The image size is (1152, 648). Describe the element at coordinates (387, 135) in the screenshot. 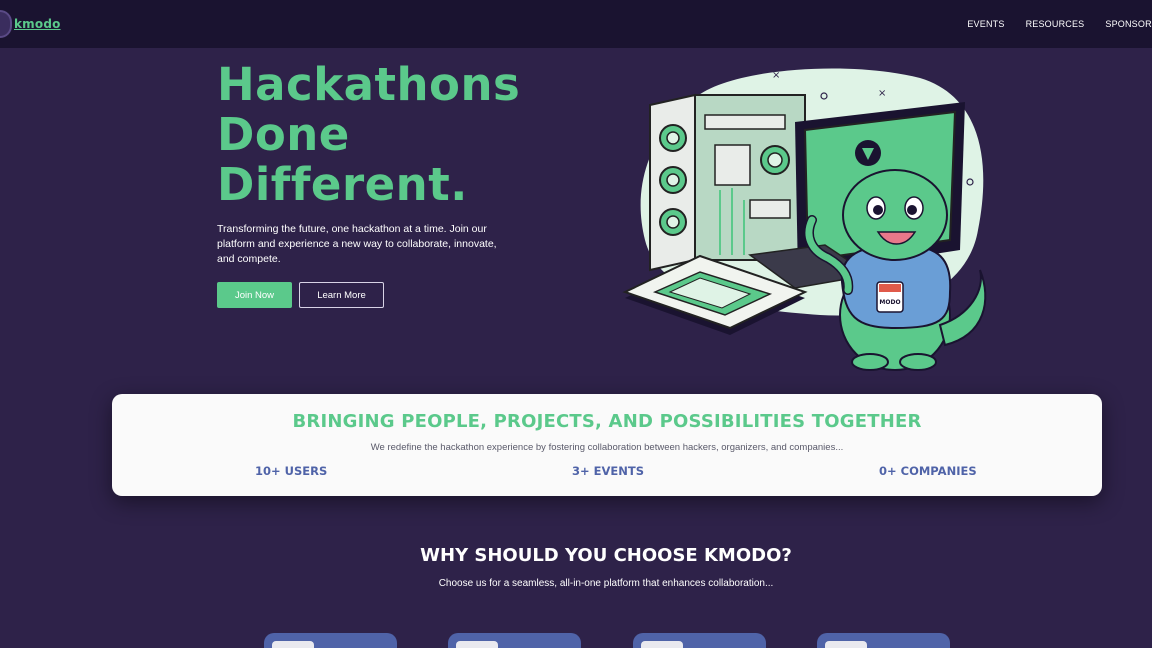

I see `hero-title: Hackathons Done Different.` at that location.